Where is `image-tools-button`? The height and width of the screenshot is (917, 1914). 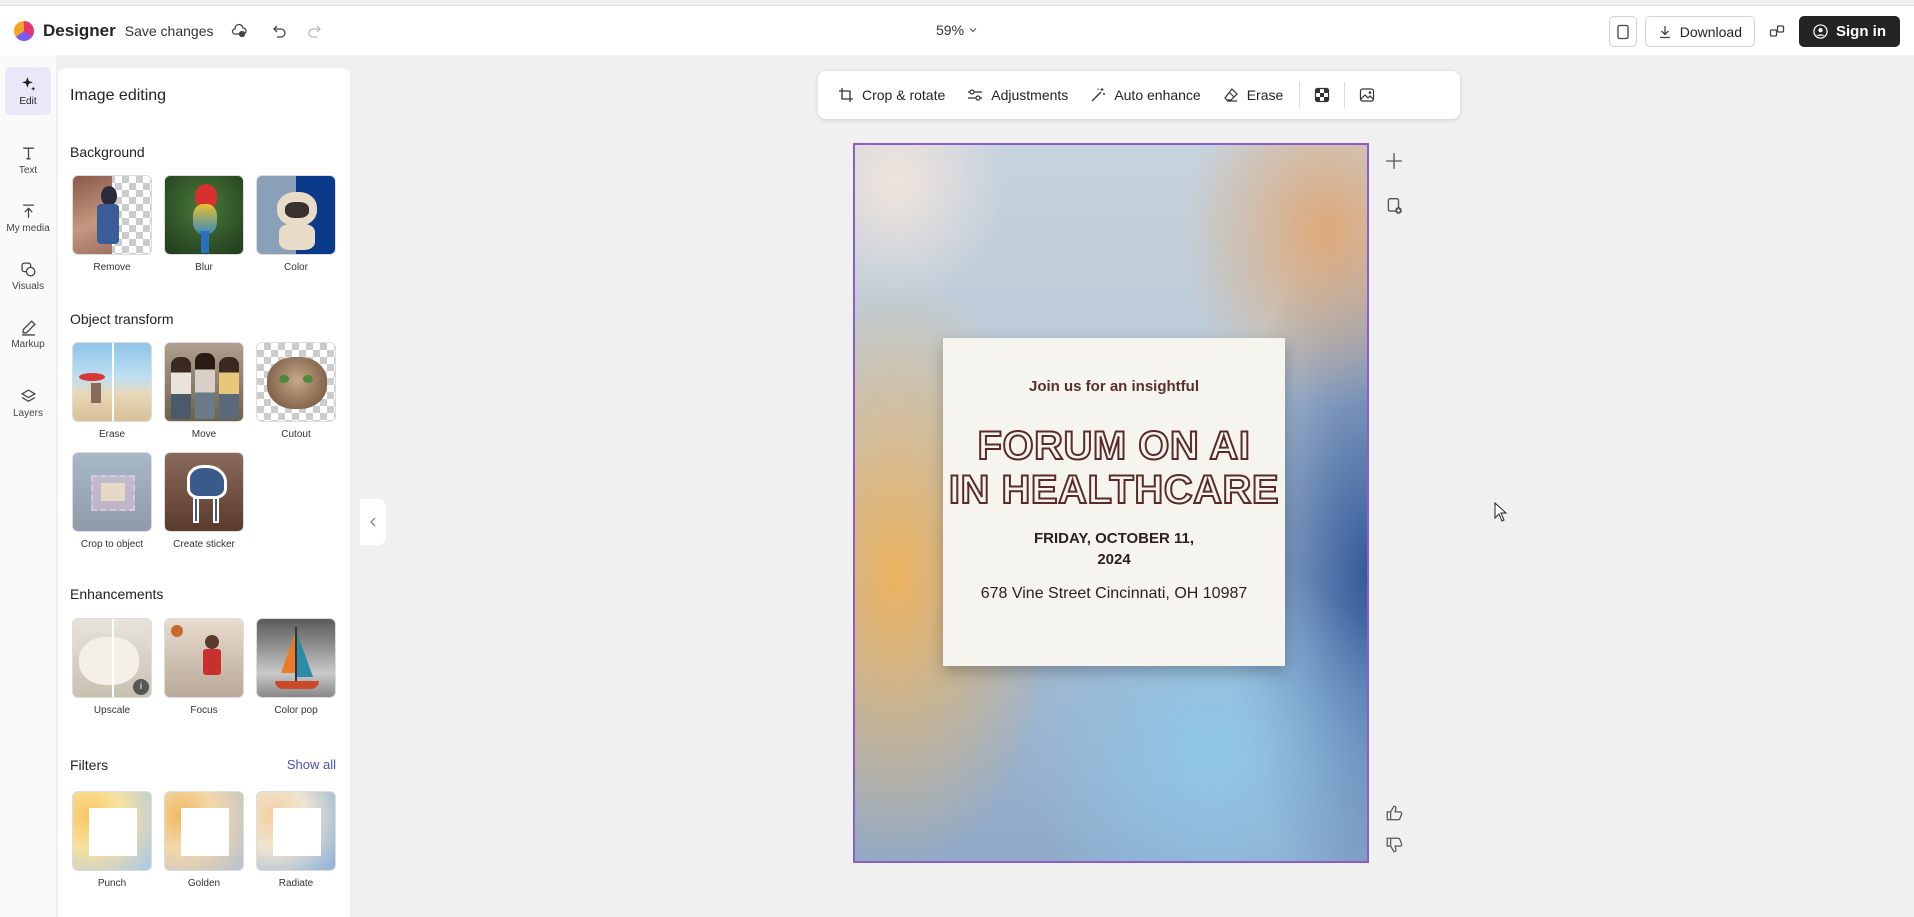
image-tools-button is located at coordinates (1367, 95).